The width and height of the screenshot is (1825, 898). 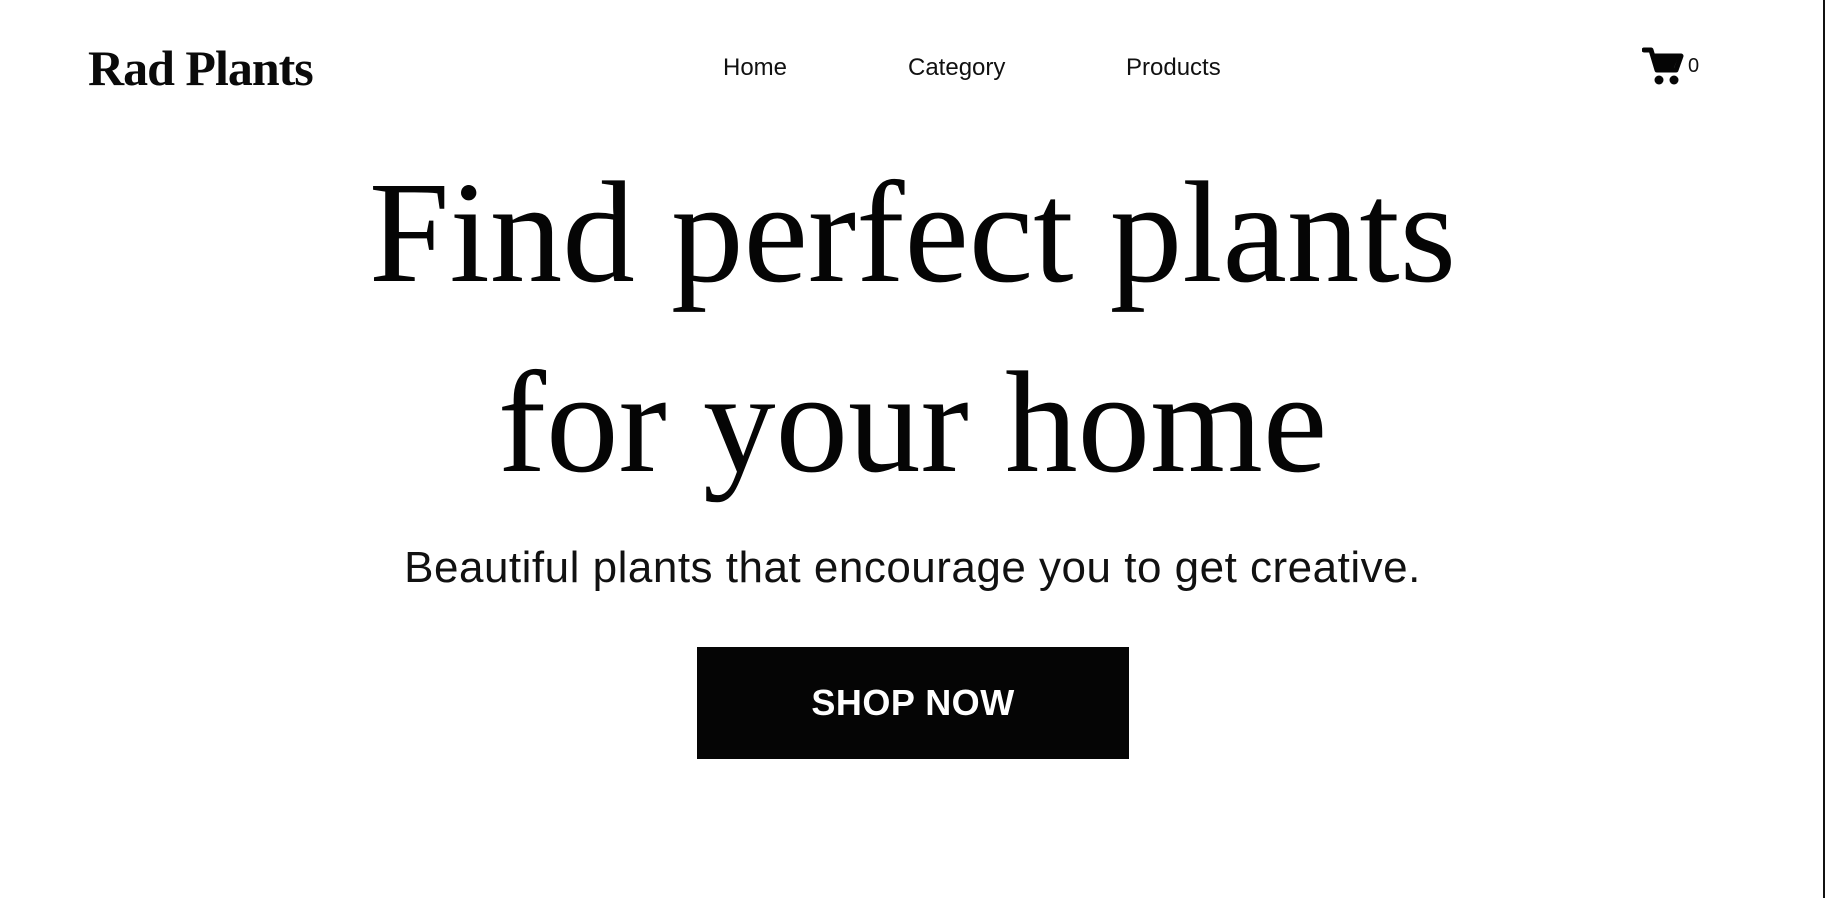 I want to click on nav-link-home: Home, so click(x=755, y=68).